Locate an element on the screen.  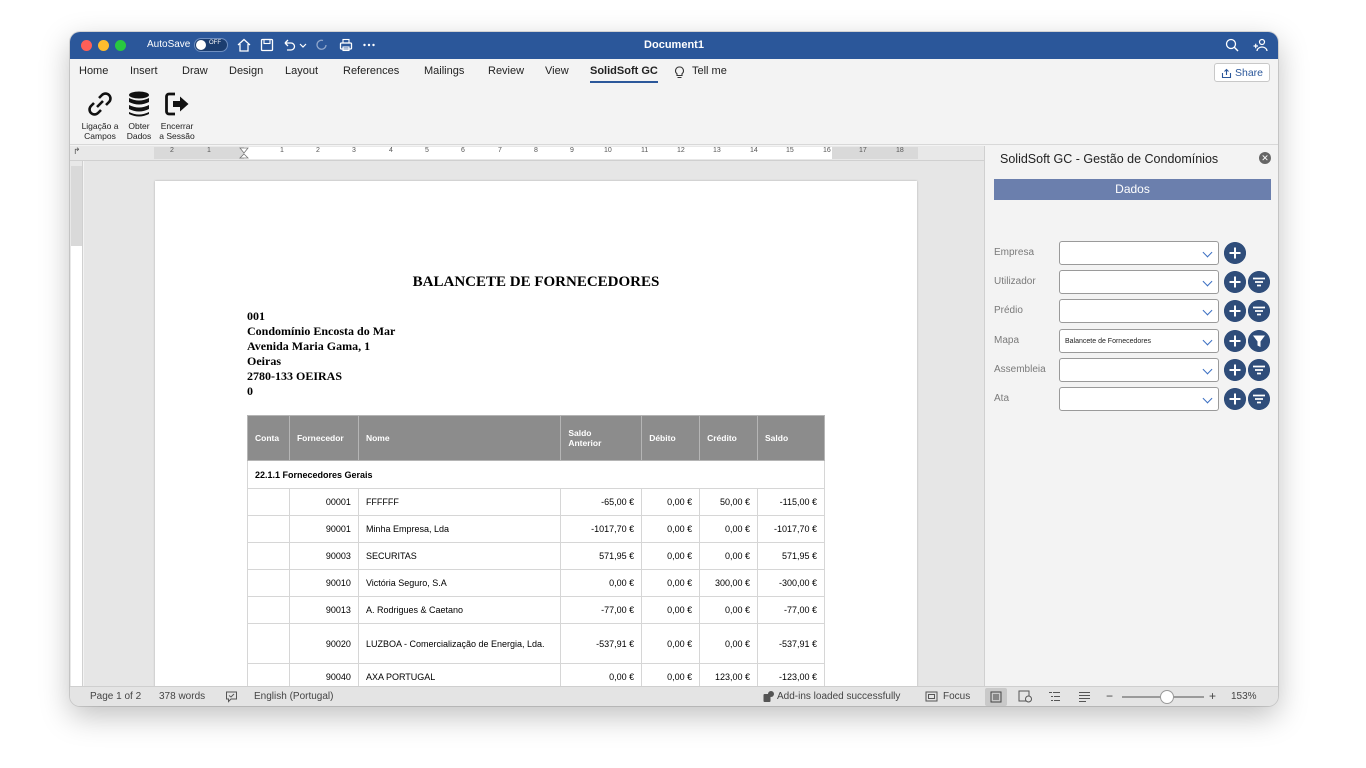
obter-dados-button: Obter Dados is located at coordinates (139, 115).